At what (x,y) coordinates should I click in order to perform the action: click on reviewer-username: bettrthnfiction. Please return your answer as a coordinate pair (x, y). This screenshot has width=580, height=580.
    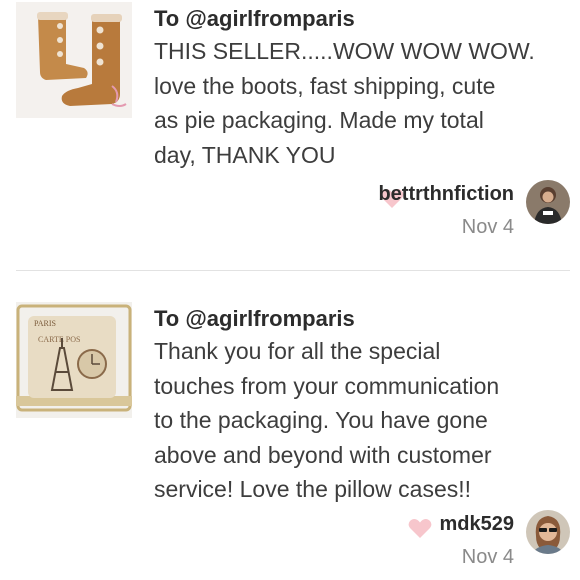
    Looking at the image, I should click on (446, 194).